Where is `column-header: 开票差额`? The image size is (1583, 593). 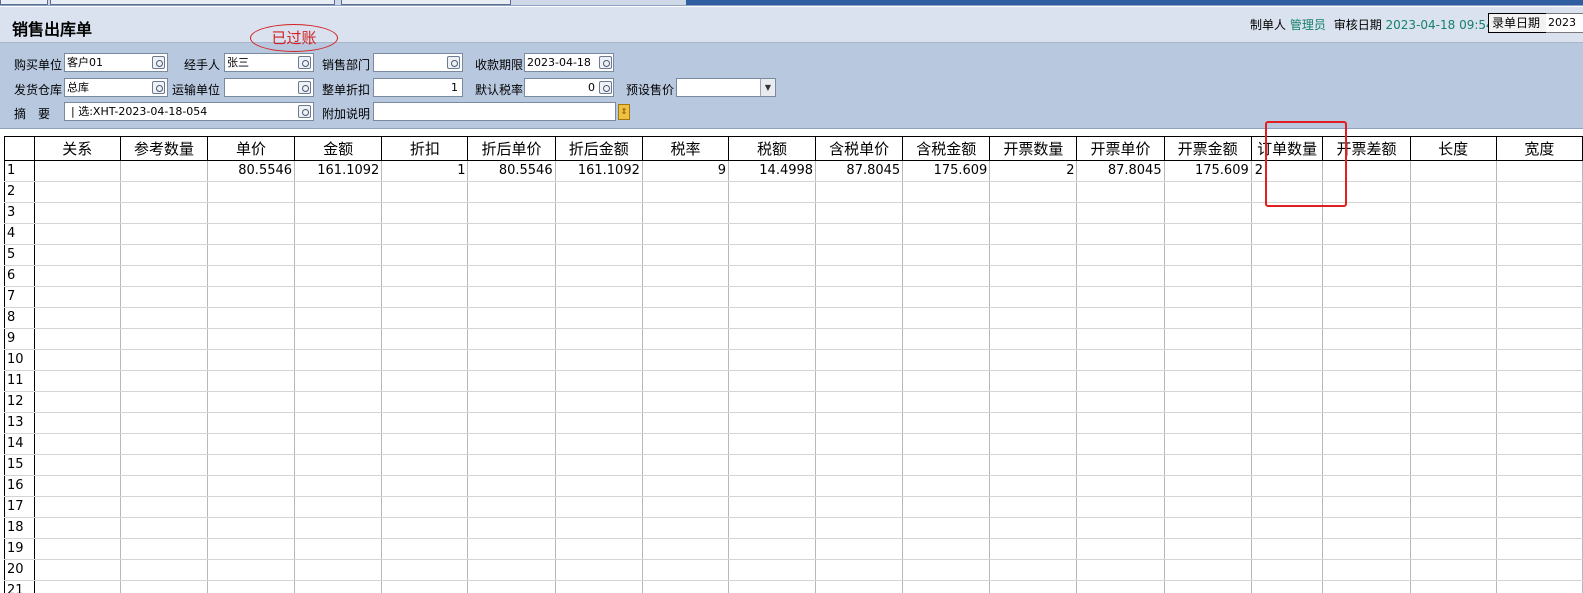 column-header: 开票差额 is located at coordinates (1366, 149).